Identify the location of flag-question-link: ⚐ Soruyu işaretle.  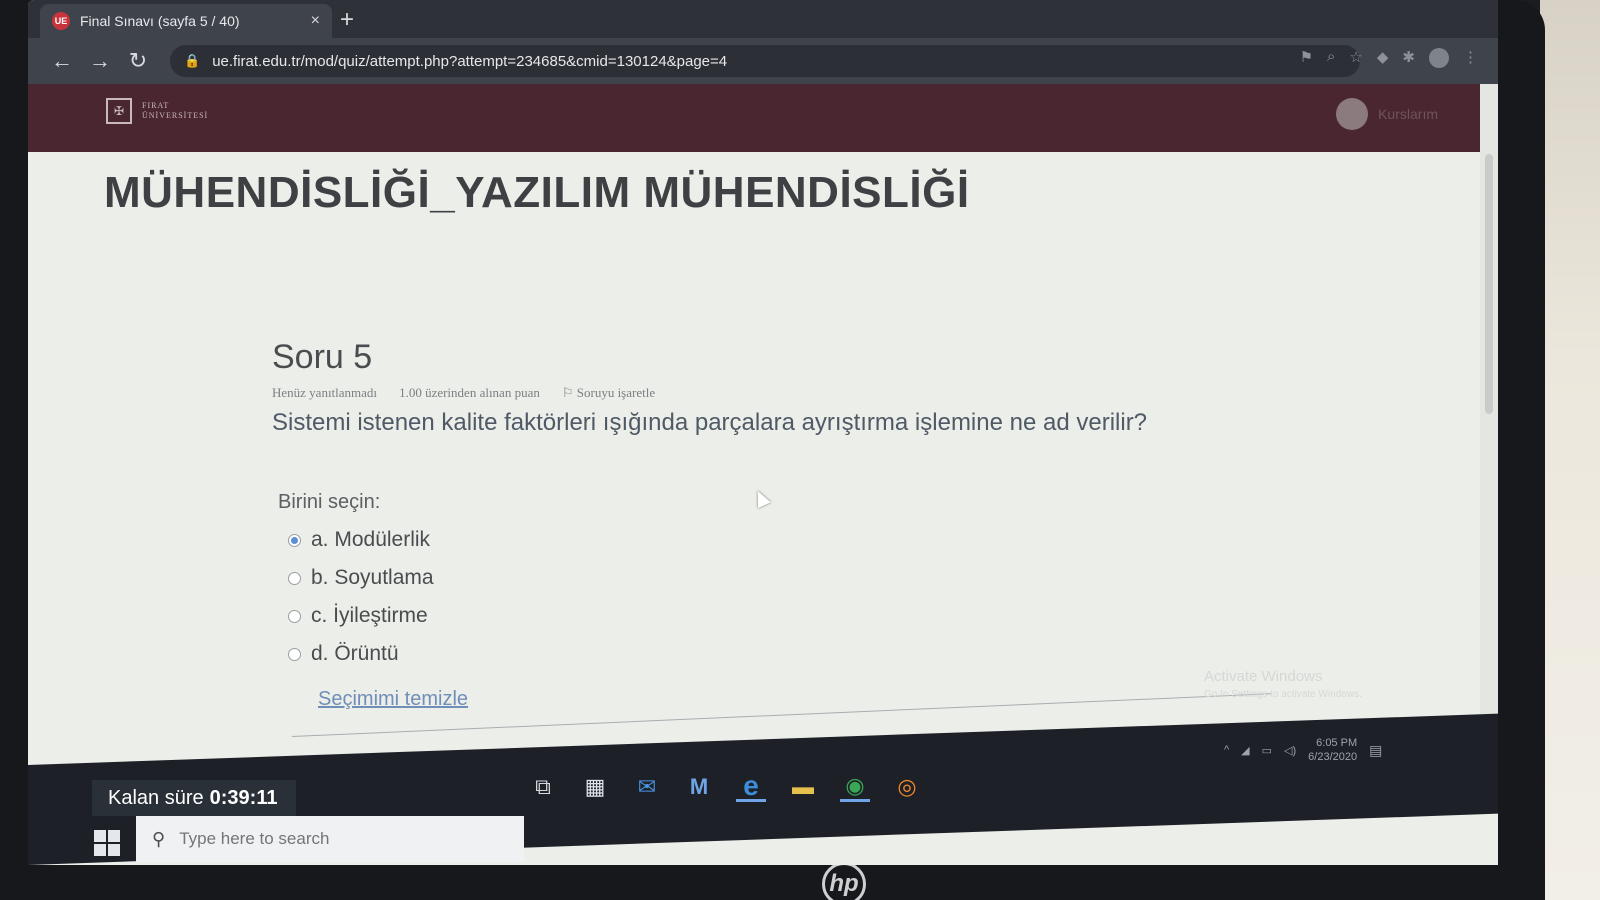
(608, 393).